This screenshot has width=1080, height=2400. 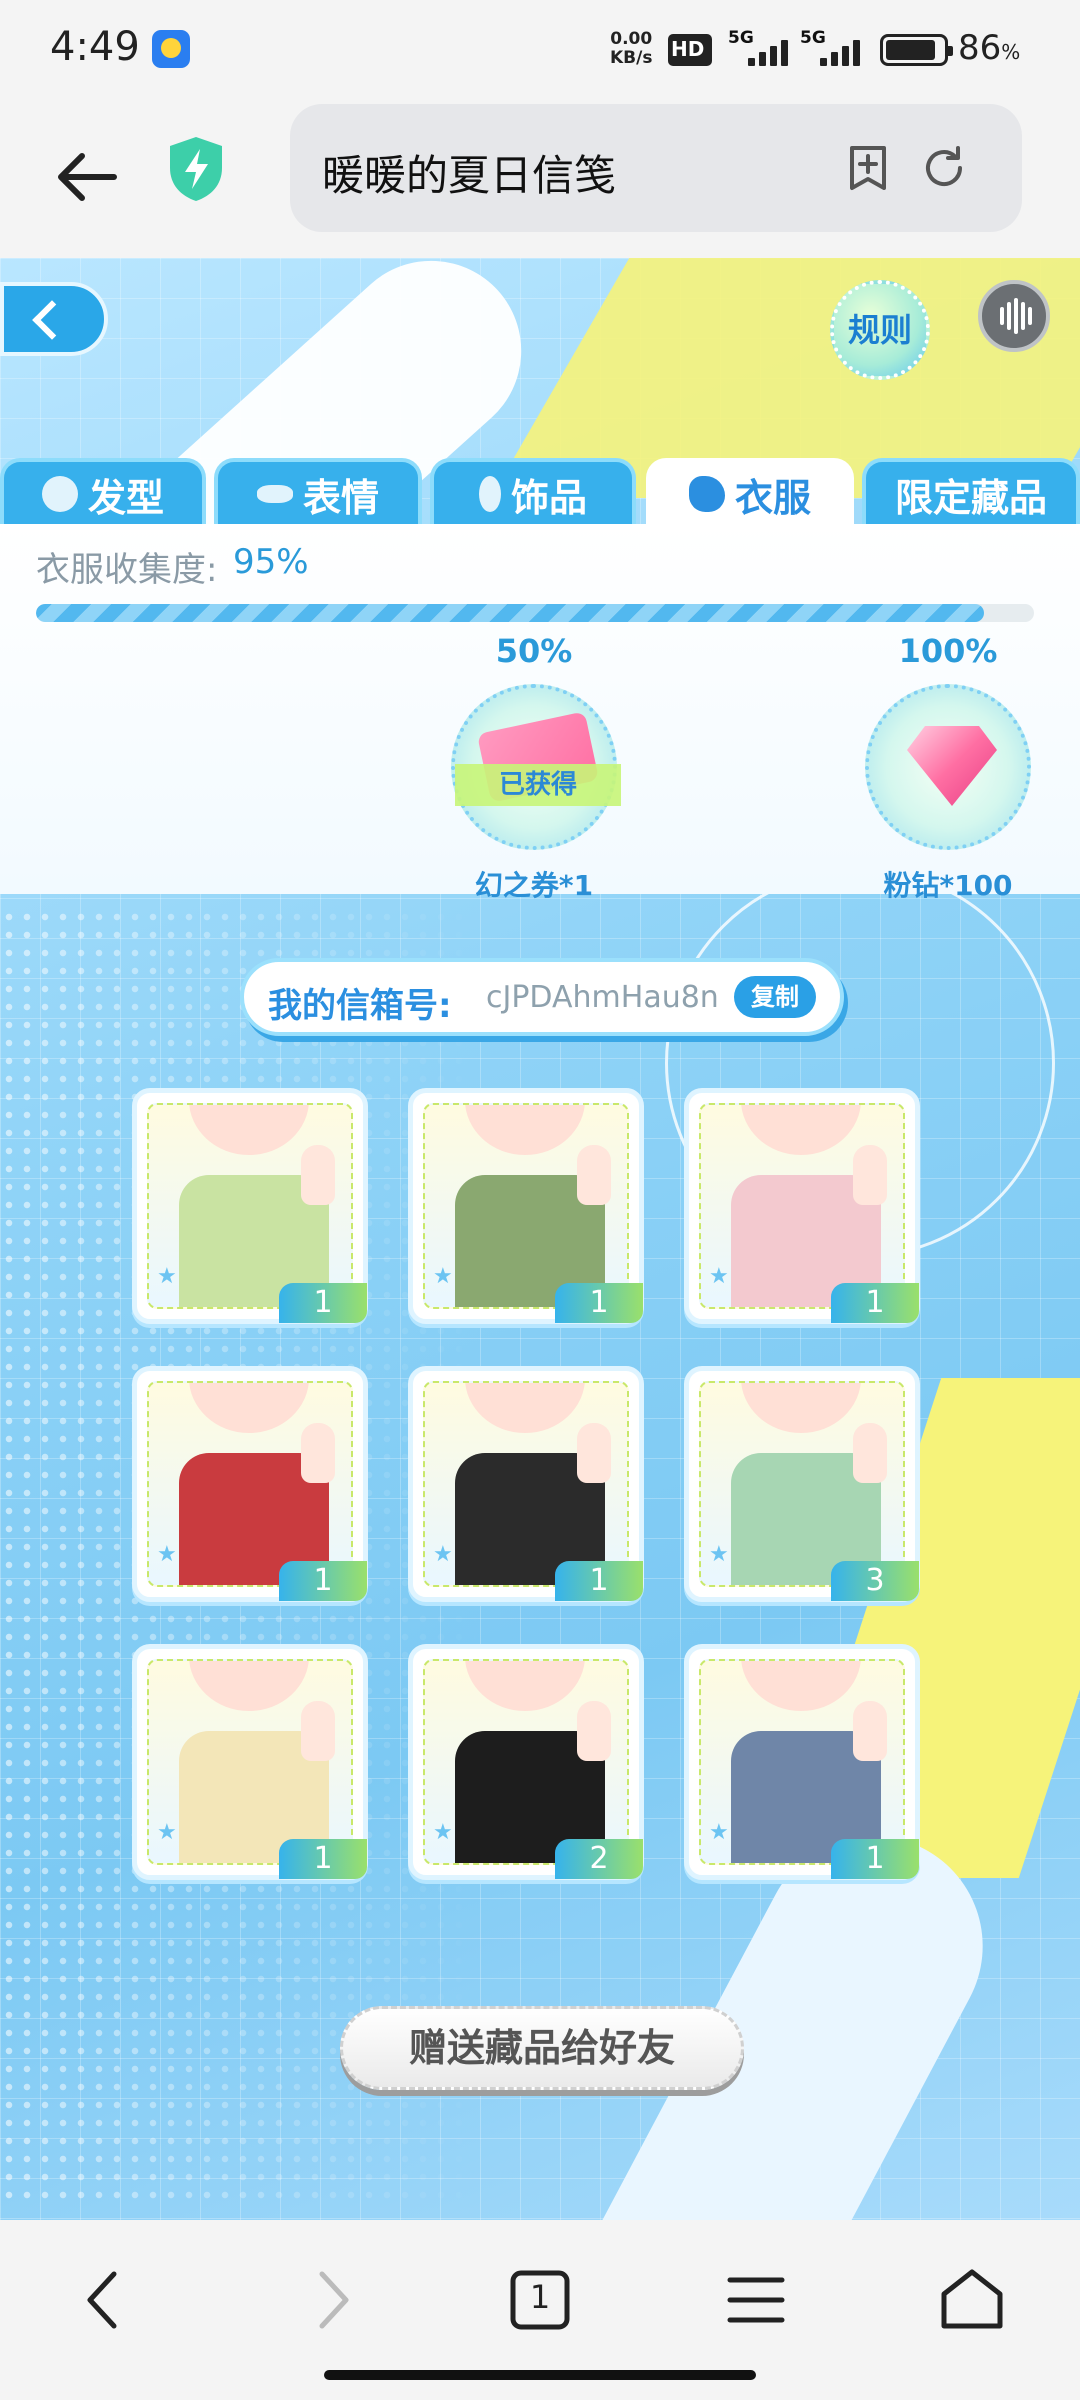 What do you see at coordinates (775, 997) in the screenshot?
I see `copy-button: 复制` at bounding box center [775, 997].